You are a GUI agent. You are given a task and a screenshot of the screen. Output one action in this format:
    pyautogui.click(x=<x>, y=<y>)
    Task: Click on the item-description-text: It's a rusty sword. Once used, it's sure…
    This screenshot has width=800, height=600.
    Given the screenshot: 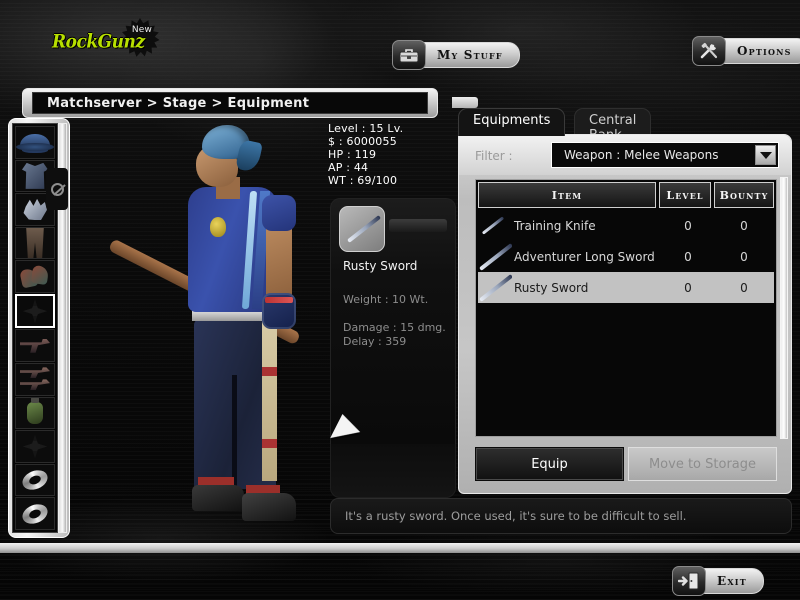 What is the action you would take?
    pyautogui.click(x=516, y=516)
    